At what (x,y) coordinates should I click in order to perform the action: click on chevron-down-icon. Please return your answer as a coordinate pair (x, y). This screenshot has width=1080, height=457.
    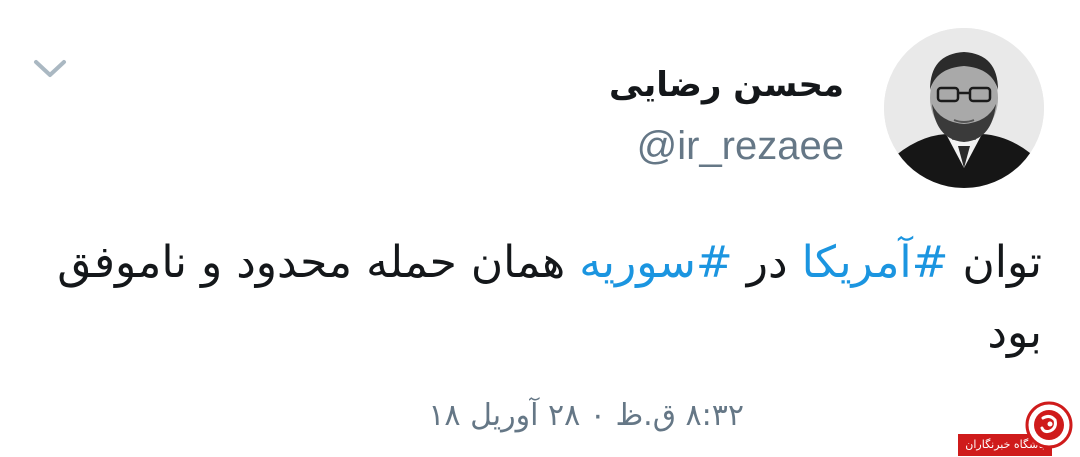
    Looking at the image, I should click on (50, 68).